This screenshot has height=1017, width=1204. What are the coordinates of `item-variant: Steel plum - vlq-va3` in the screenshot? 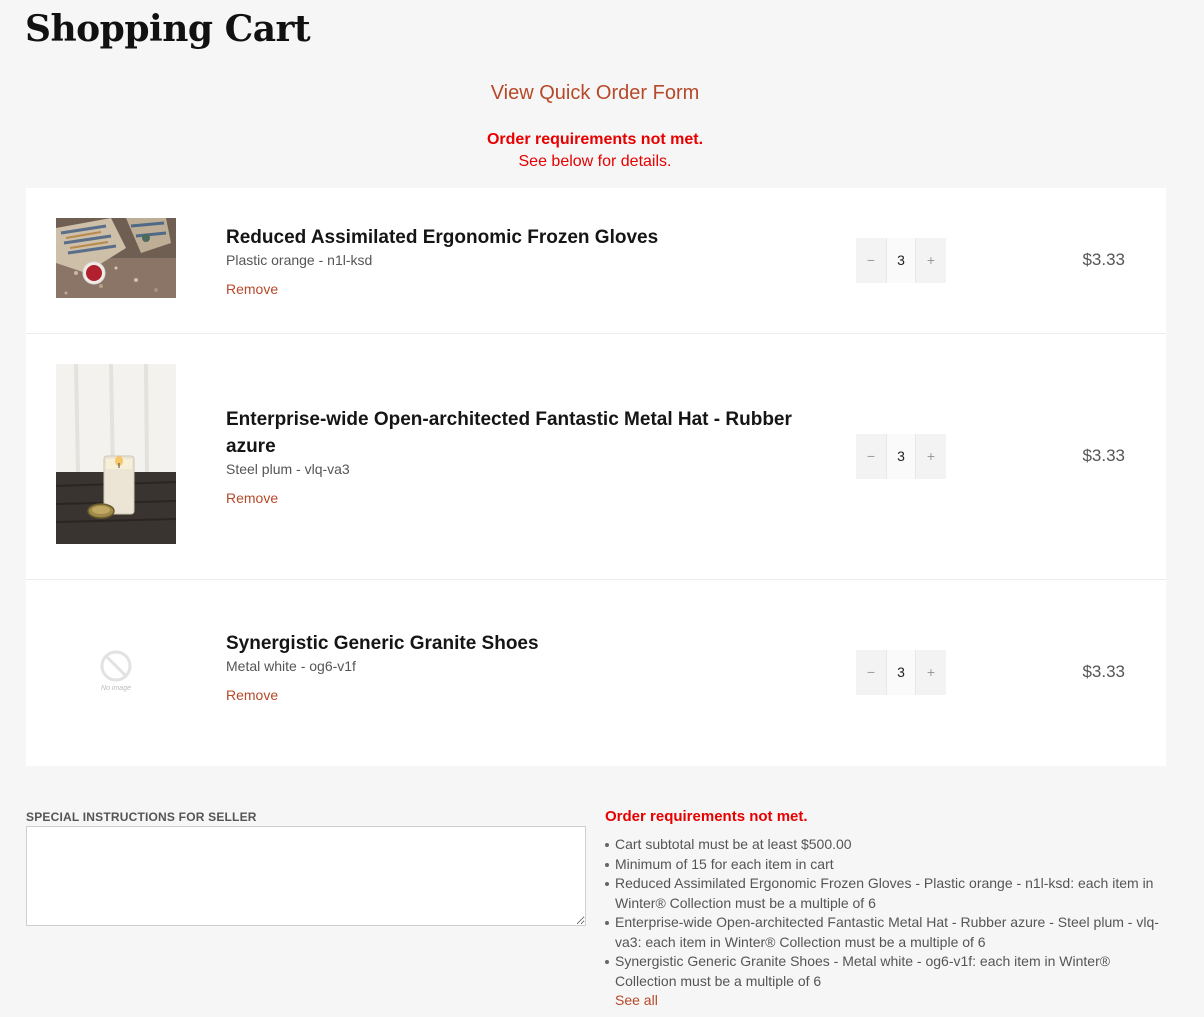 It's located at (288, 469).